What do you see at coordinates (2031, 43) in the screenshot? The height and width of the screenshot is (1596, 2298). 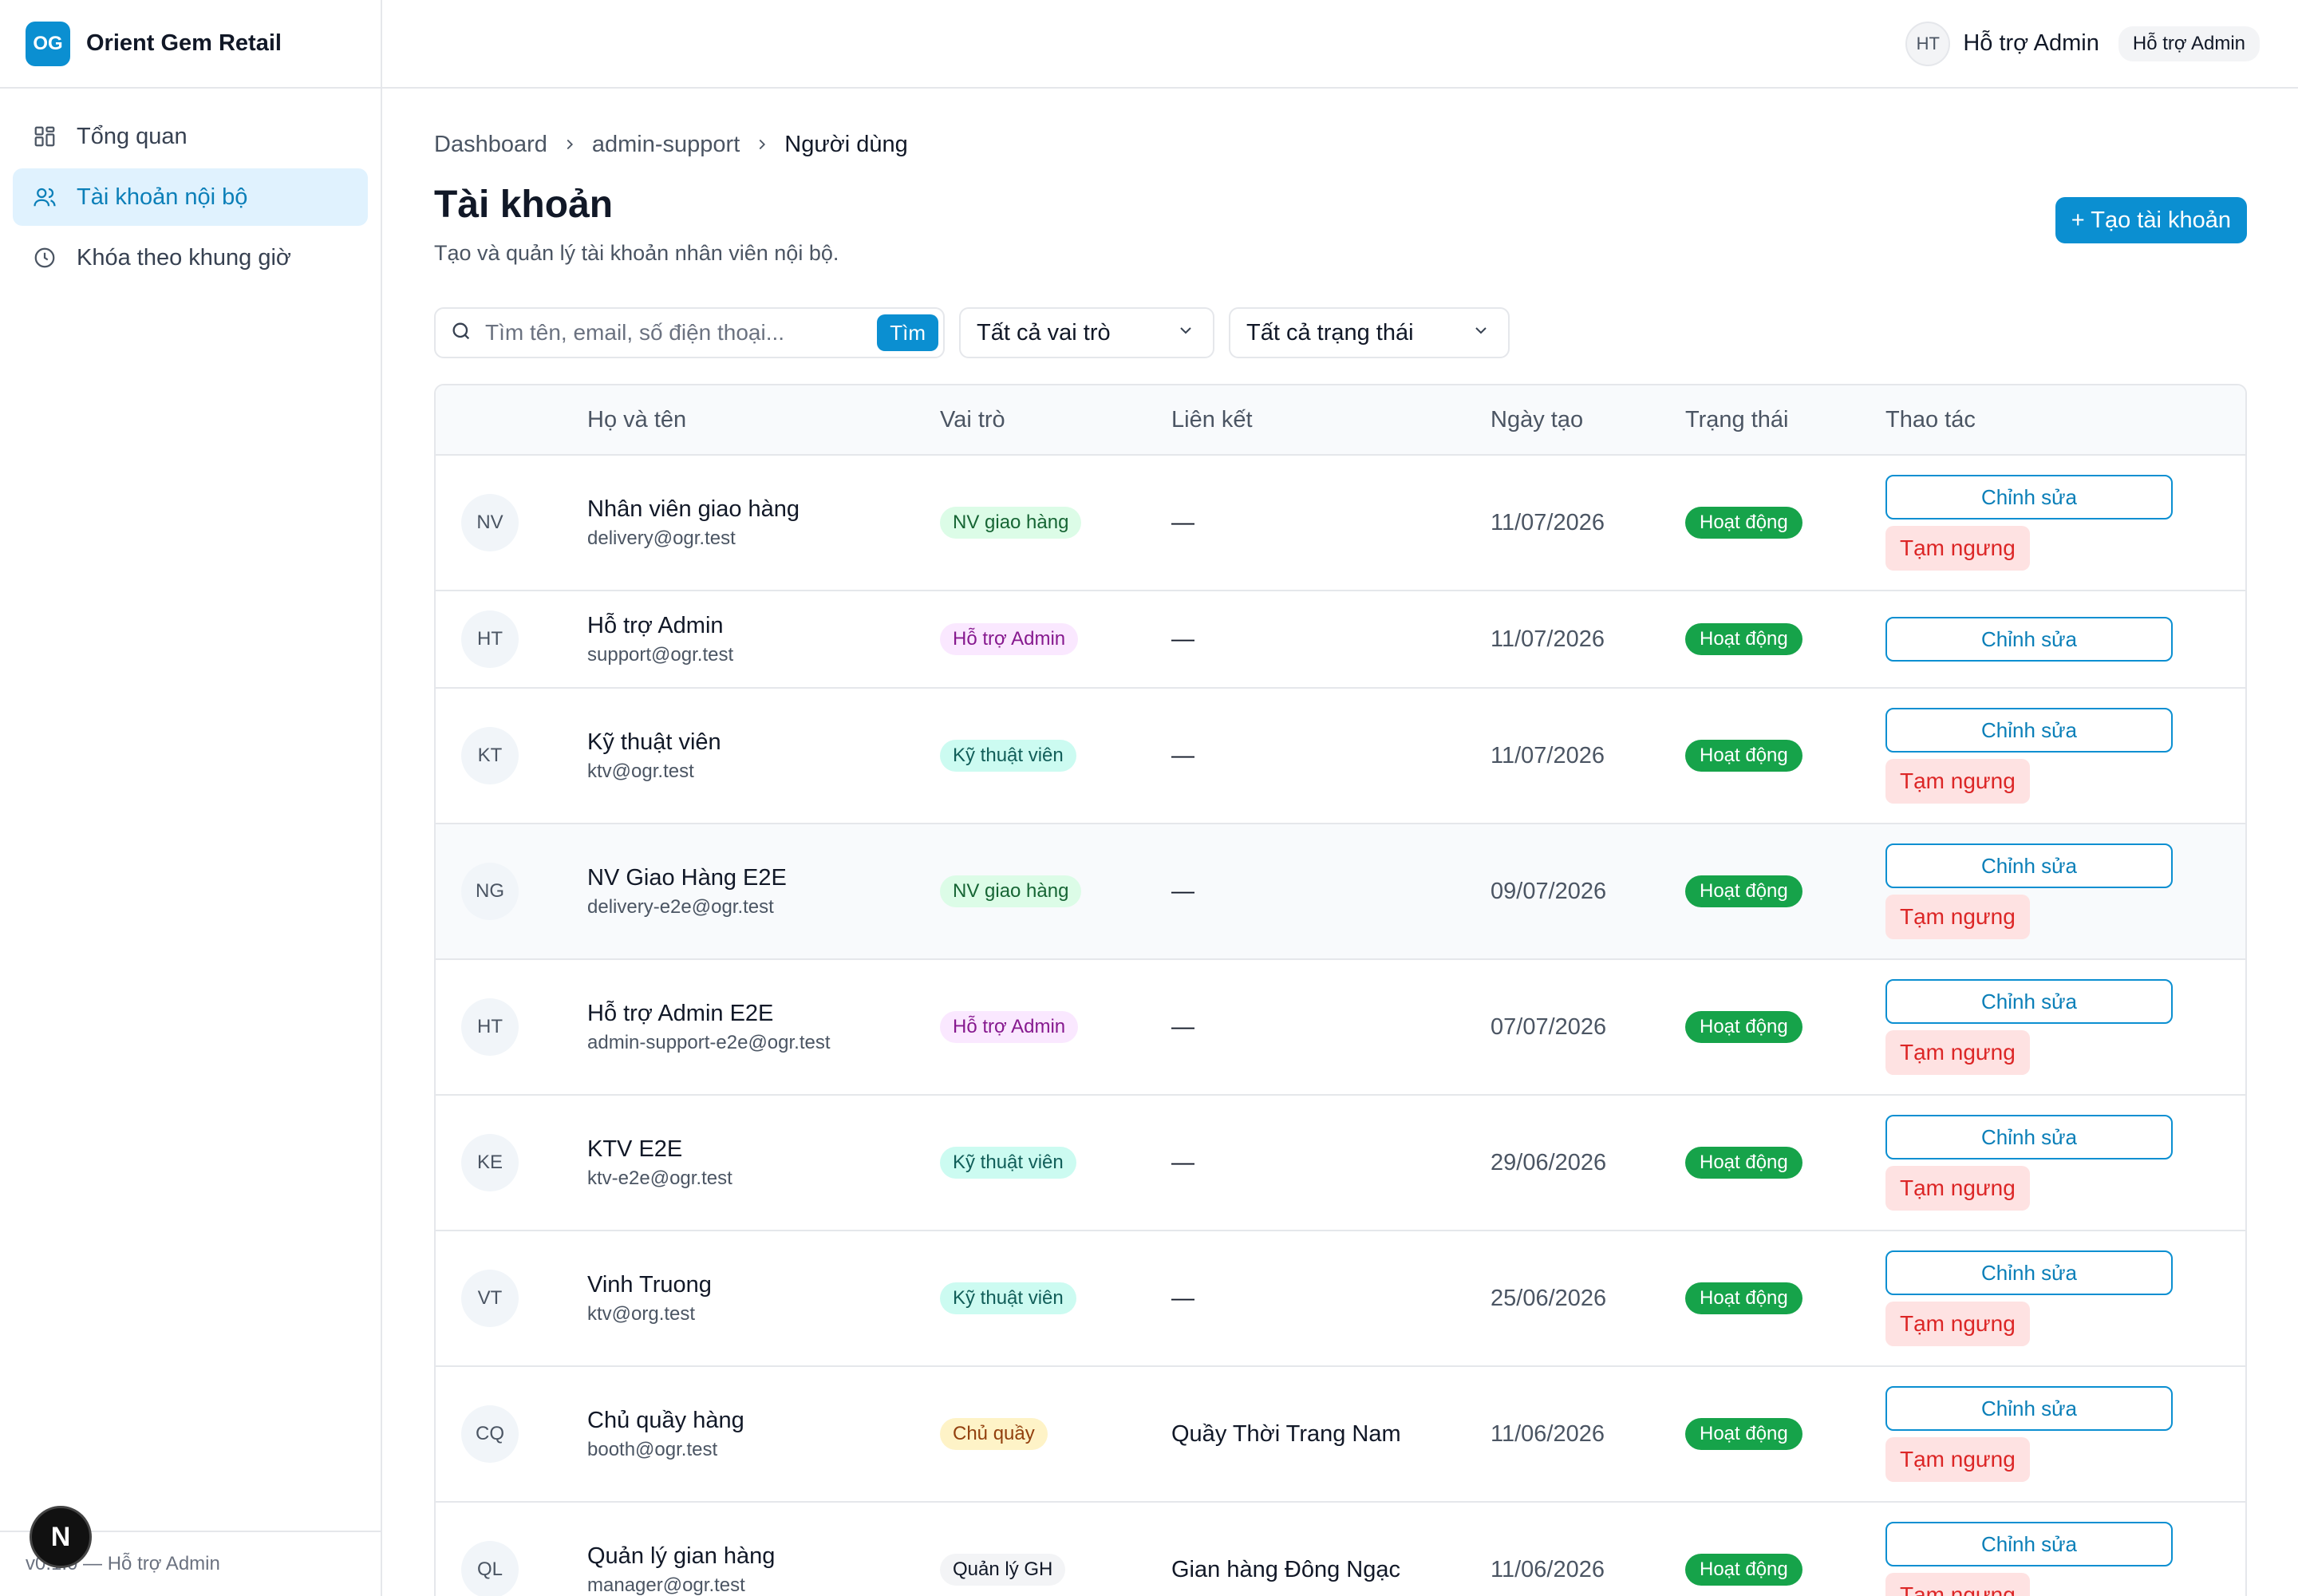 I see `user-name: Hỗ trợ Admin` at bounding box center [2031, 43].